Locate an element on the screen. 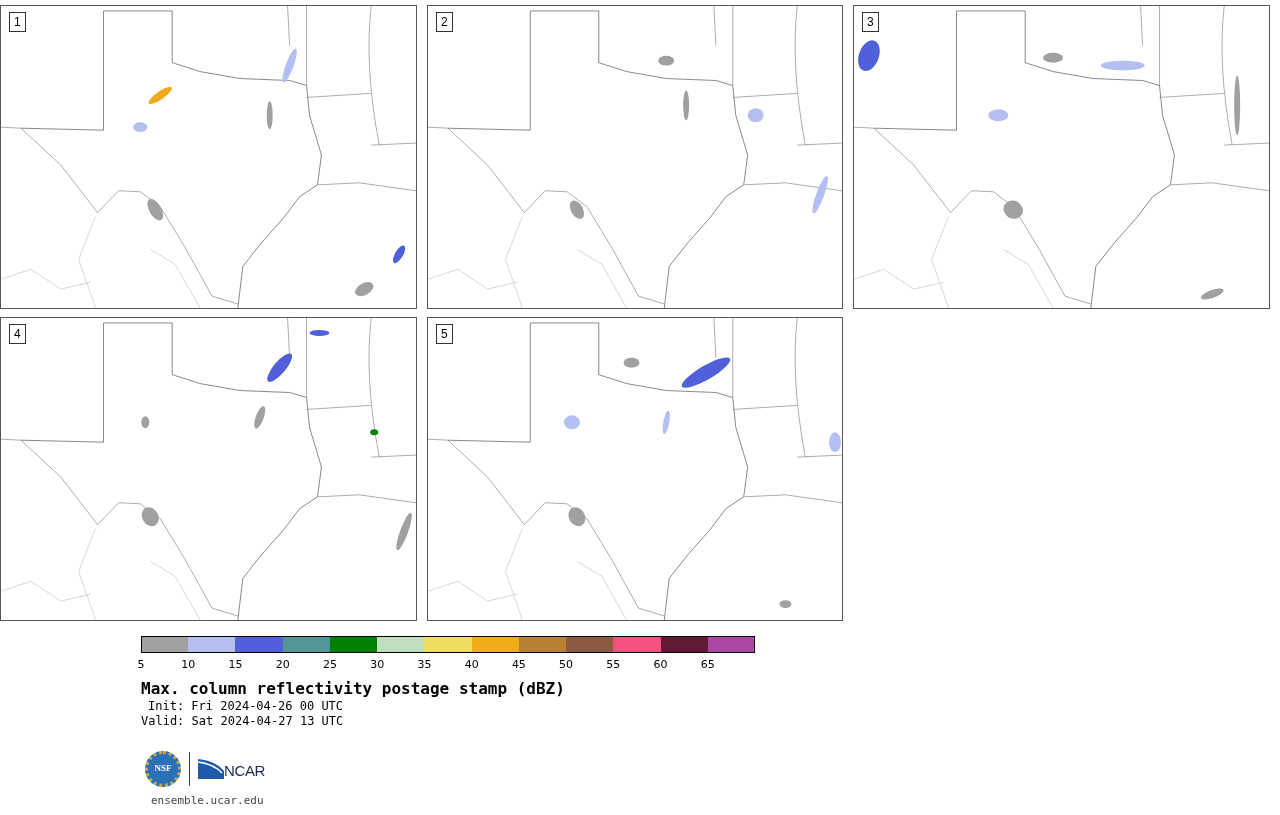  scale-label: 60 is located at coordinates (660, 664).